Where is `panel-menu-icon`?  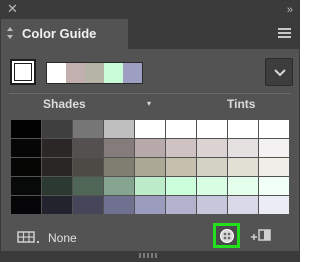 panel-menu-icon is located at coordinates (284, 33).